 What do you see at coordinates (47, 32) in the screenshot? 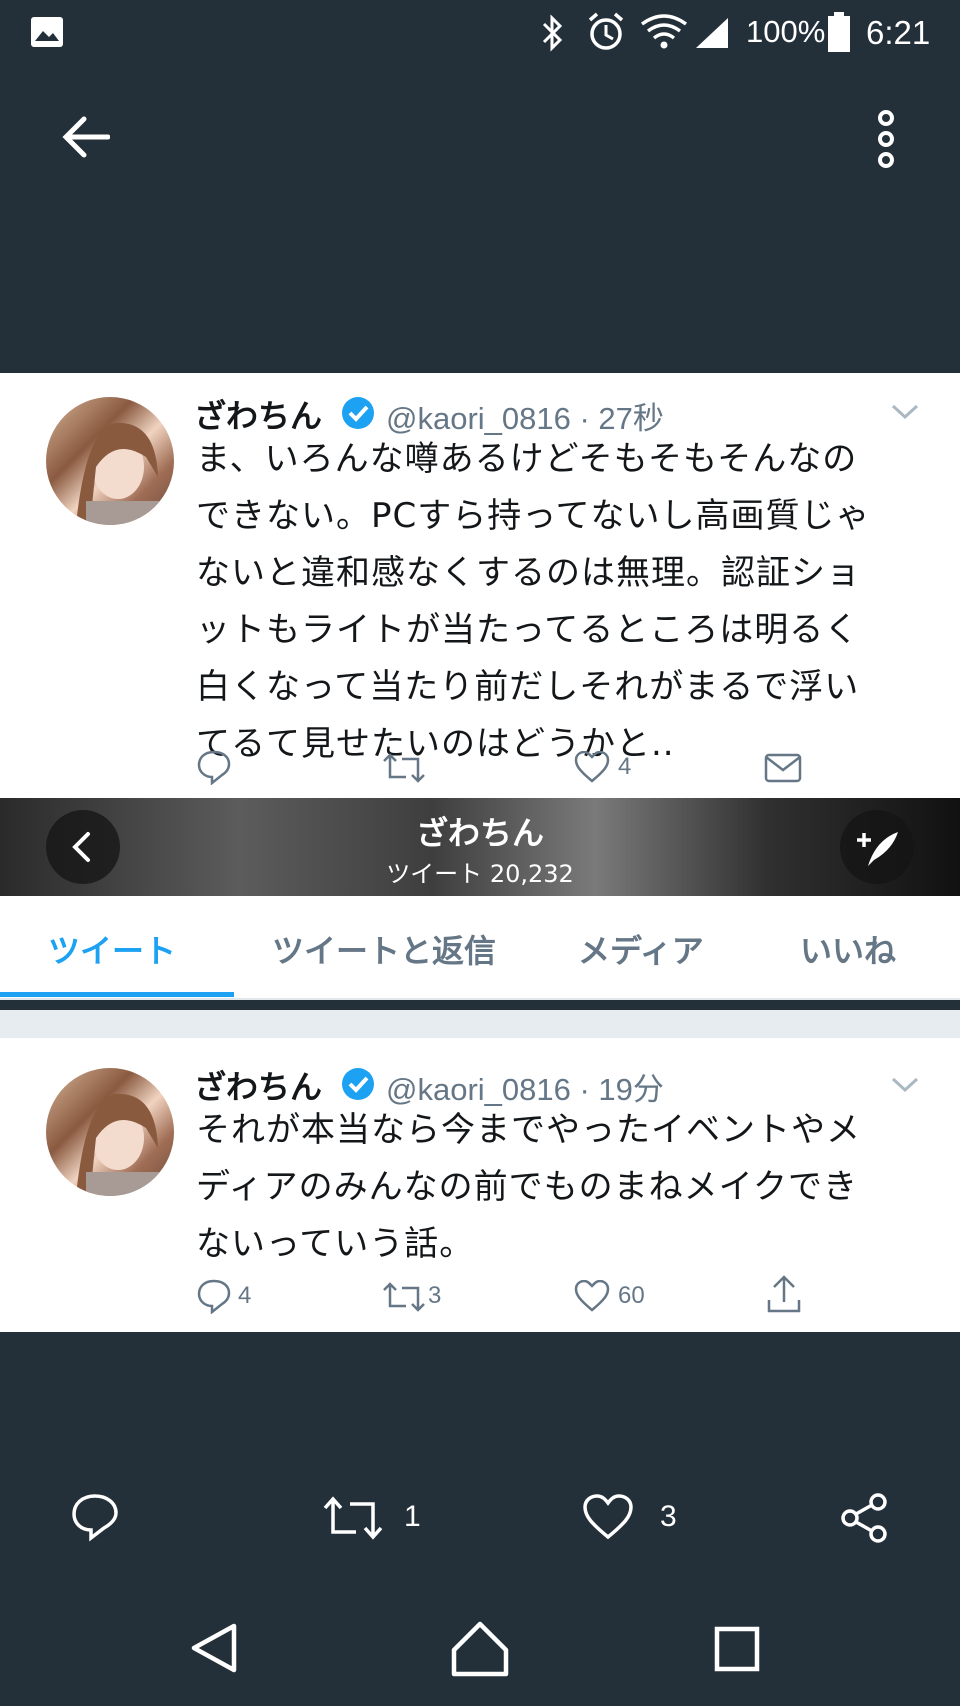
I see `gallery-notification-icon` at bounding box center [47, 32].